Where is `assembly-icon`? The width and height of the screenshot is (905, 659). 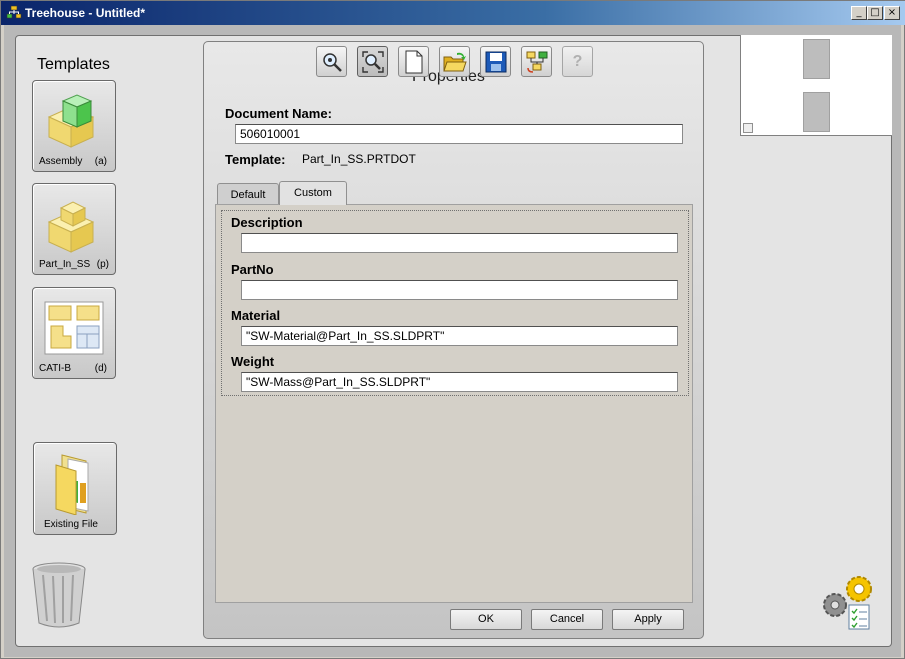
assembly-icon is located at coordinates (71, 121).